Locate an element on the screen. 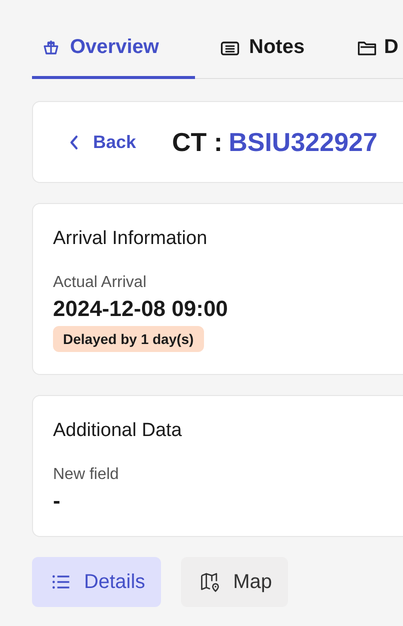 The image size is (403, 626). chevron-left-icon is located at coordinates (74, 142).